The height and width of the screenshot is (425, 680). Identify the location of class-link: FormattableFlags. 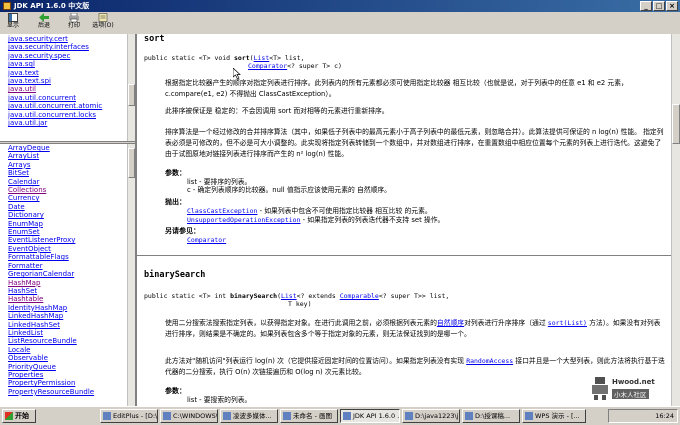
(64, 257).